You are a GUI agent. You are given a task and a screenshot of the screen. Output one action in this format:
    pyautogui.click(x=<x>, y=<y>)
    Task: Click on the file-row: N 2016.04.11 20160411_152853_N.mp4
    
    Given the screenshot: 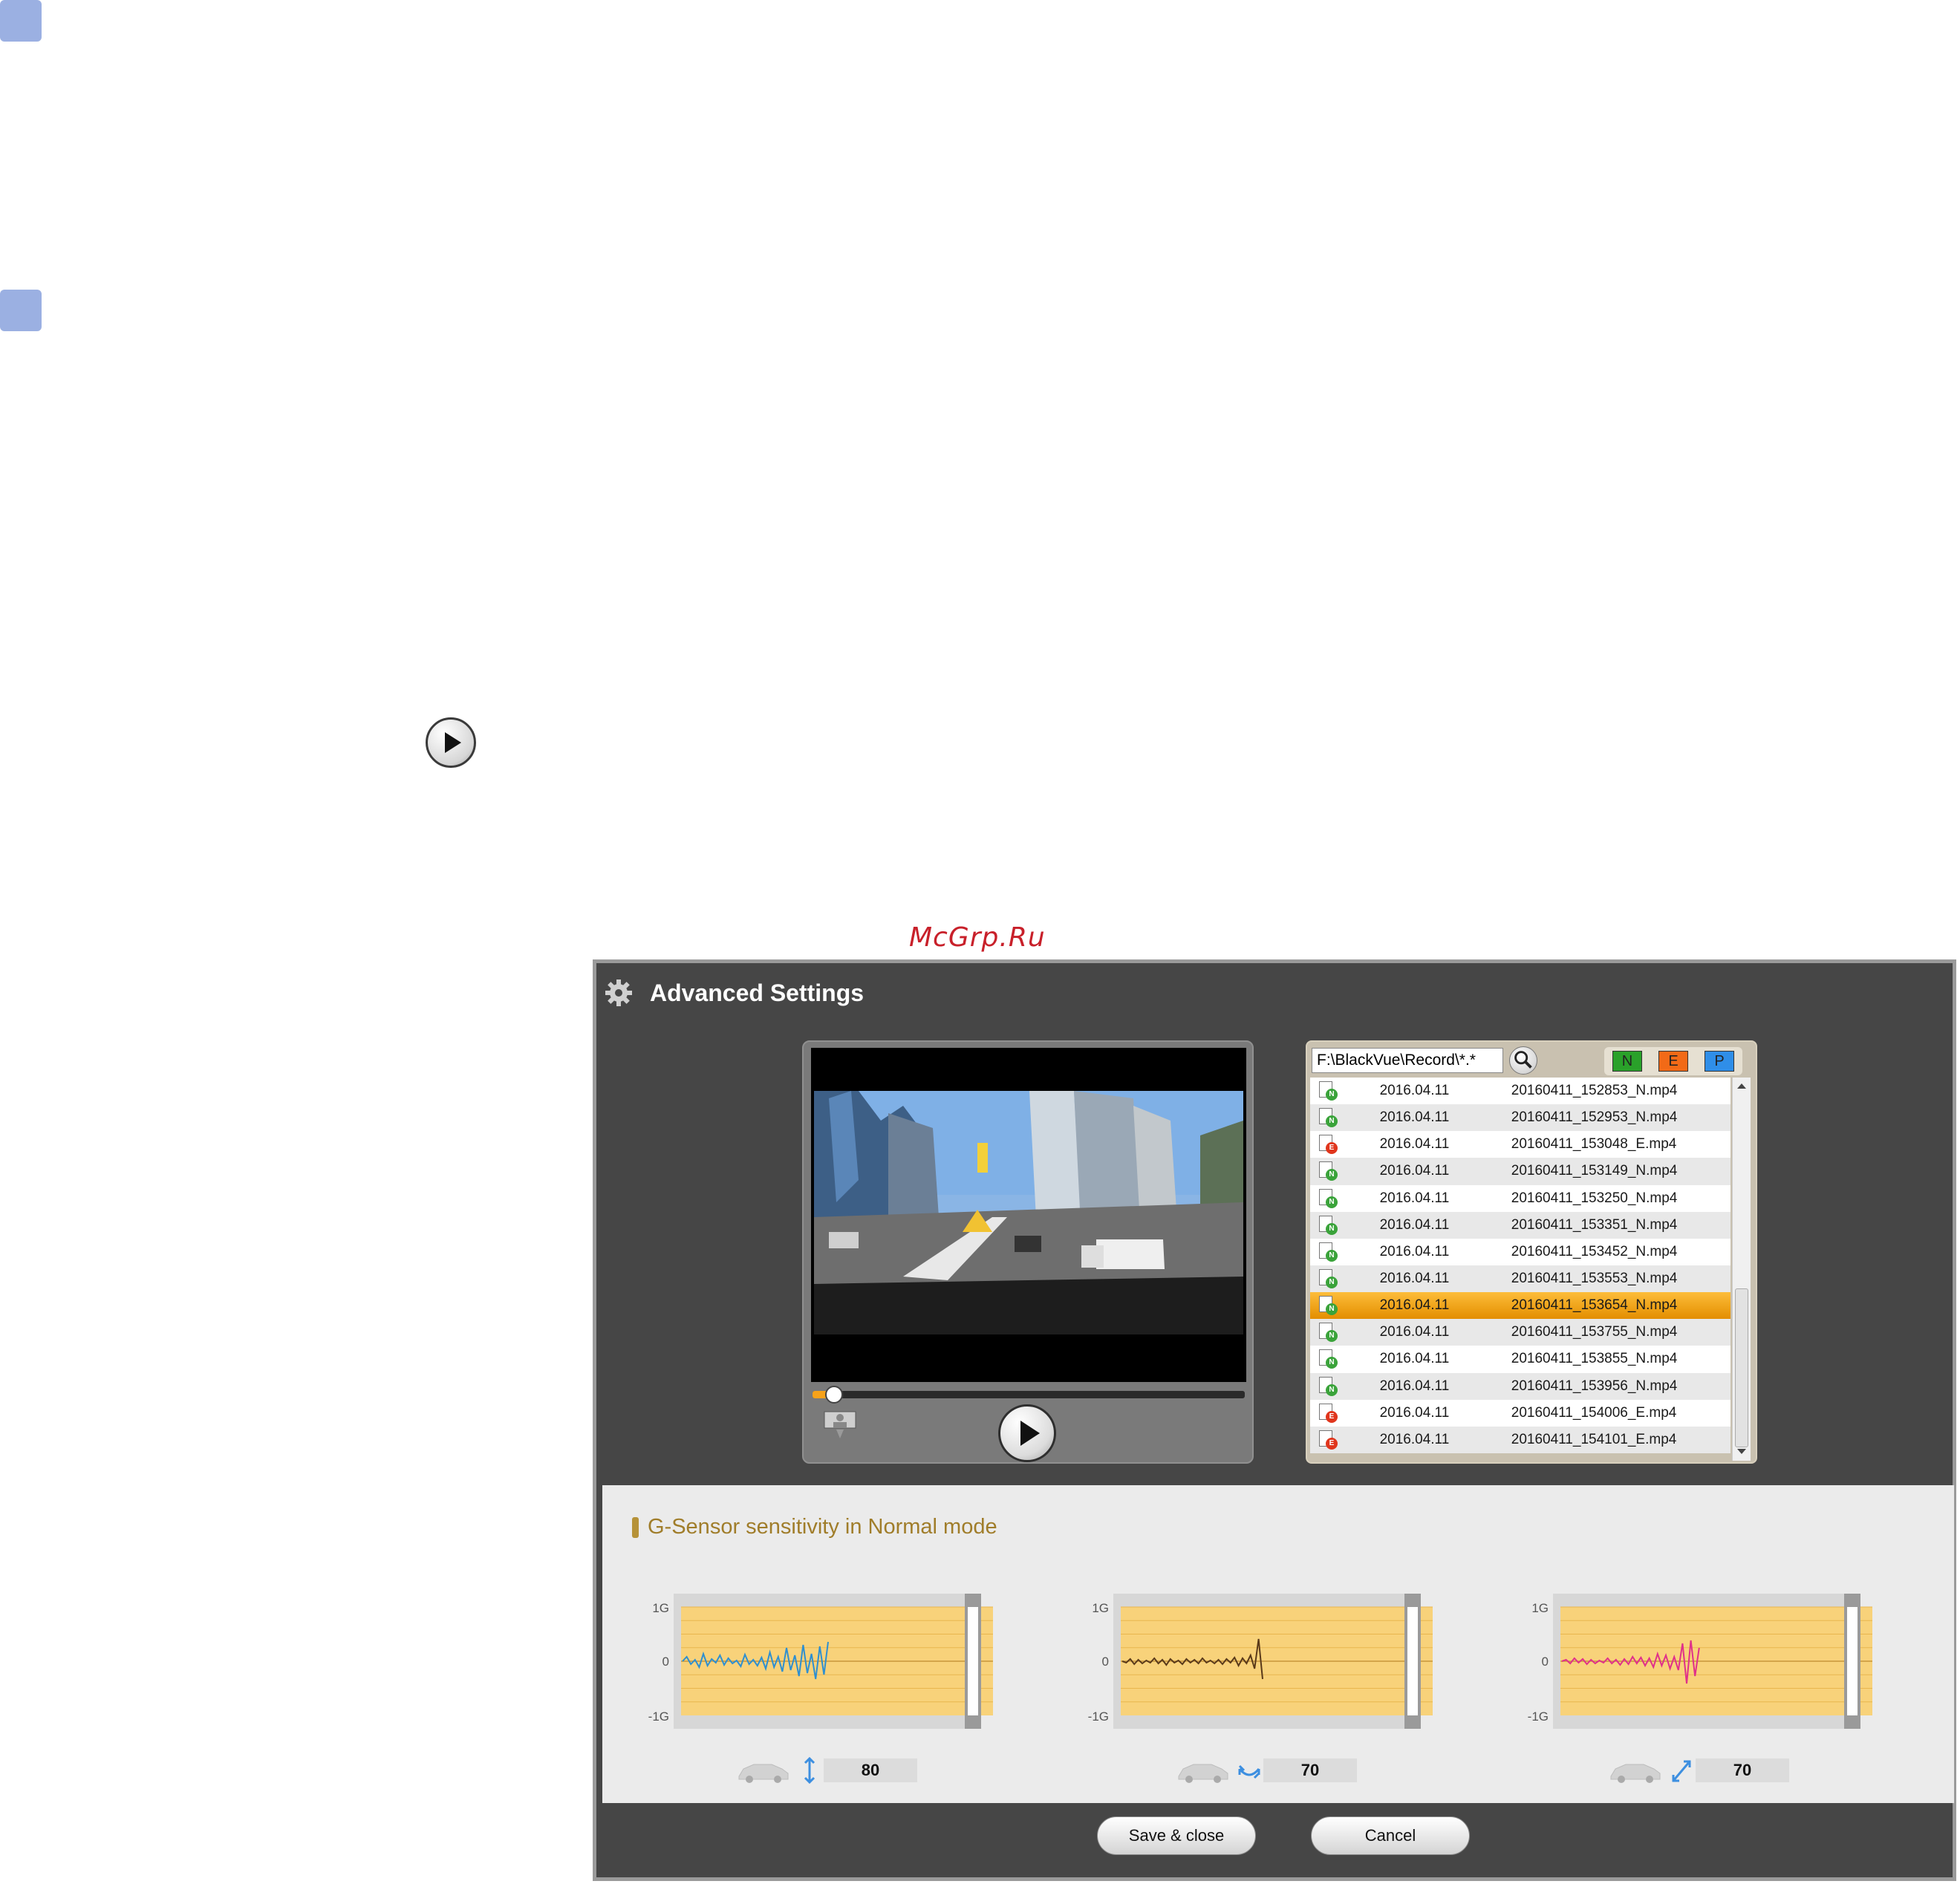 What is the action you would take?
    pyautogui.click(x=1520, y=1091)
    